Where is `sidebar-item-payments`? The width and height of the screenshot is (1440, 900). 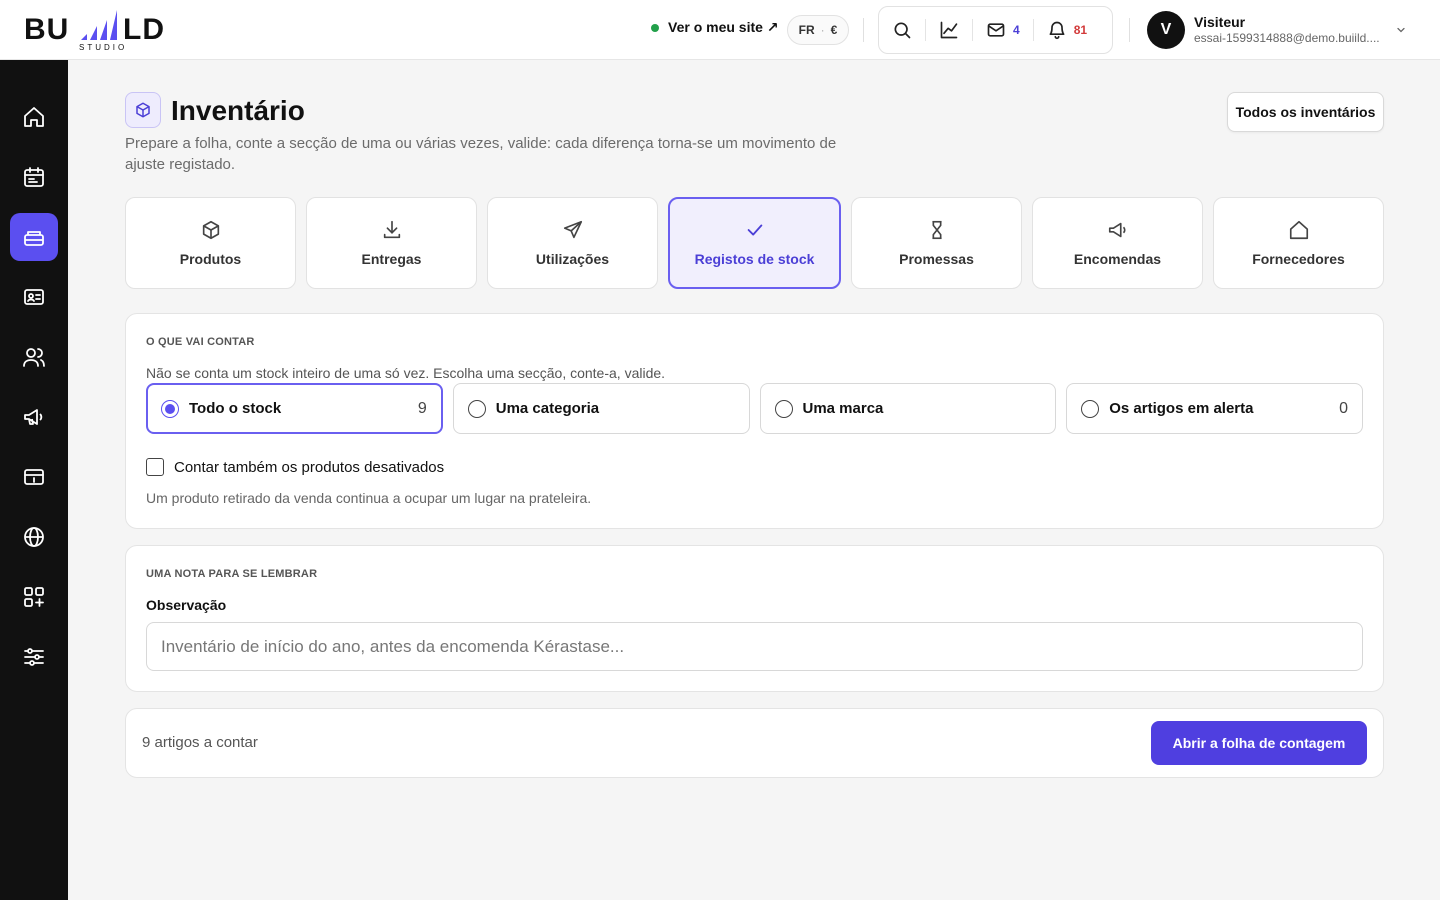
sidebar-item-payments is located at coordinates (34, 477).